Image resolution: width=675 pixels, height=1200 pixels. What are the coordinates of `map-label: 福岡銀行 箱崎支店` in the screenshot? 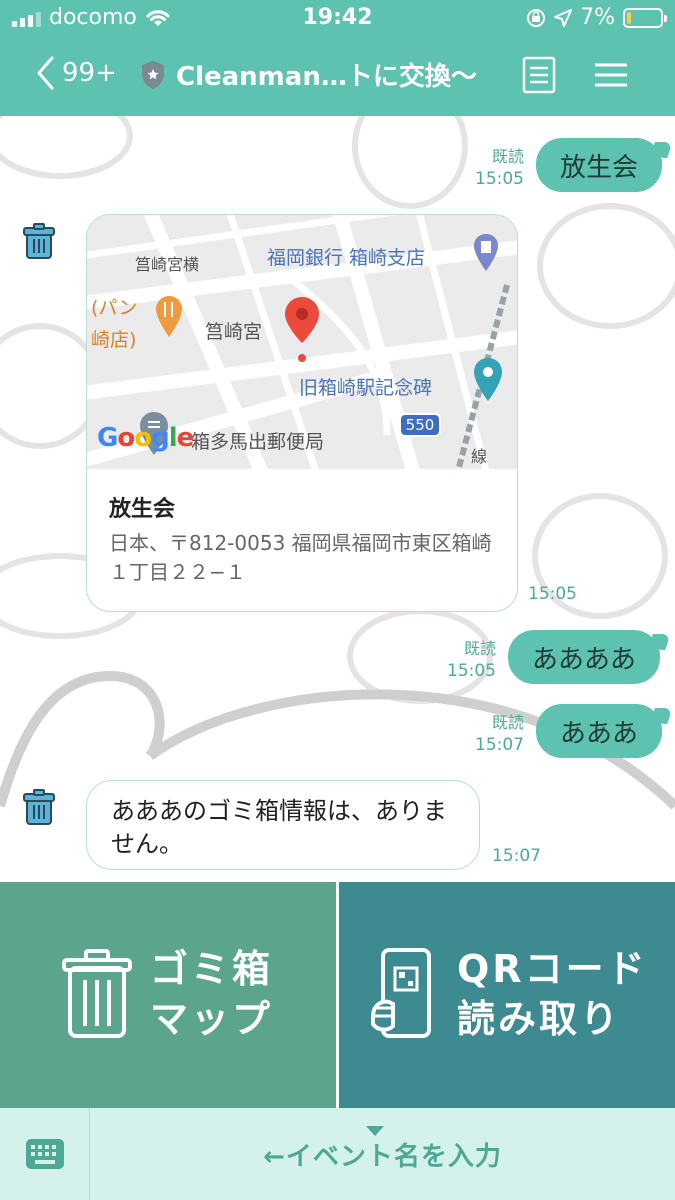 It's located at (346, 258).